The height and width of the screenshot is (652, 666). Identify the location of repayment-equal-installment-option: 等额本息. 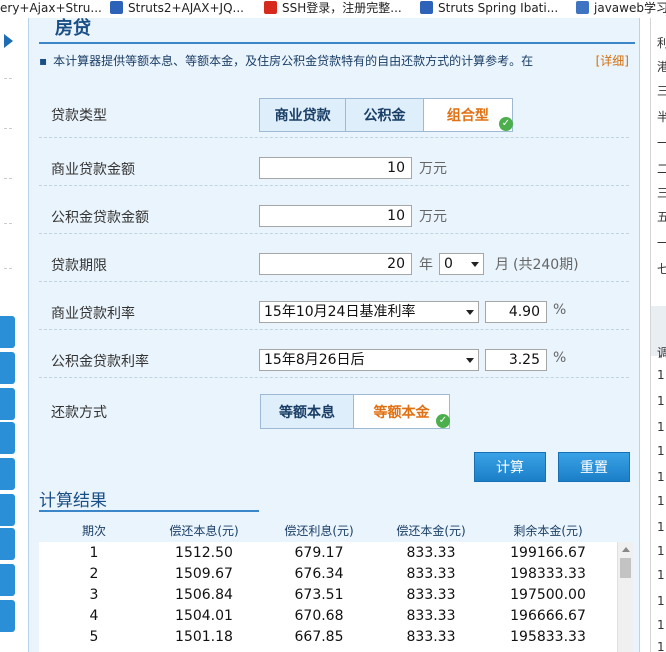
(308, 411).